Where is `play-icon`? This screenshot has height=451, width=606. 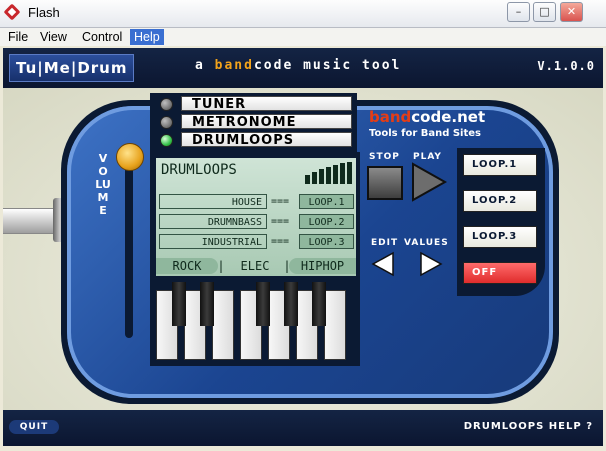
play-icon is located at coordinates (430, 182).